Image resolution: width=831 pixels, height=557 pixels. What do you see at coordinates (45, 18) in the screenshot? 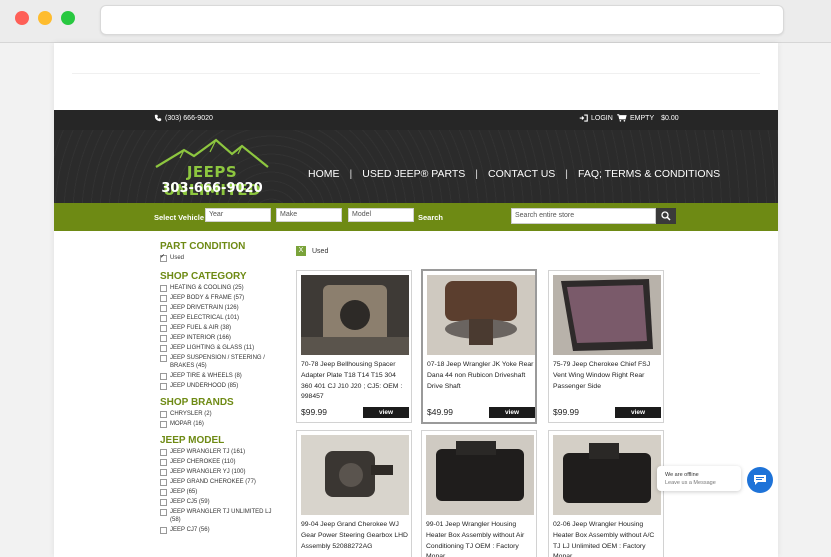
I see `minimize-window-button` at bounding box center [45, 18].